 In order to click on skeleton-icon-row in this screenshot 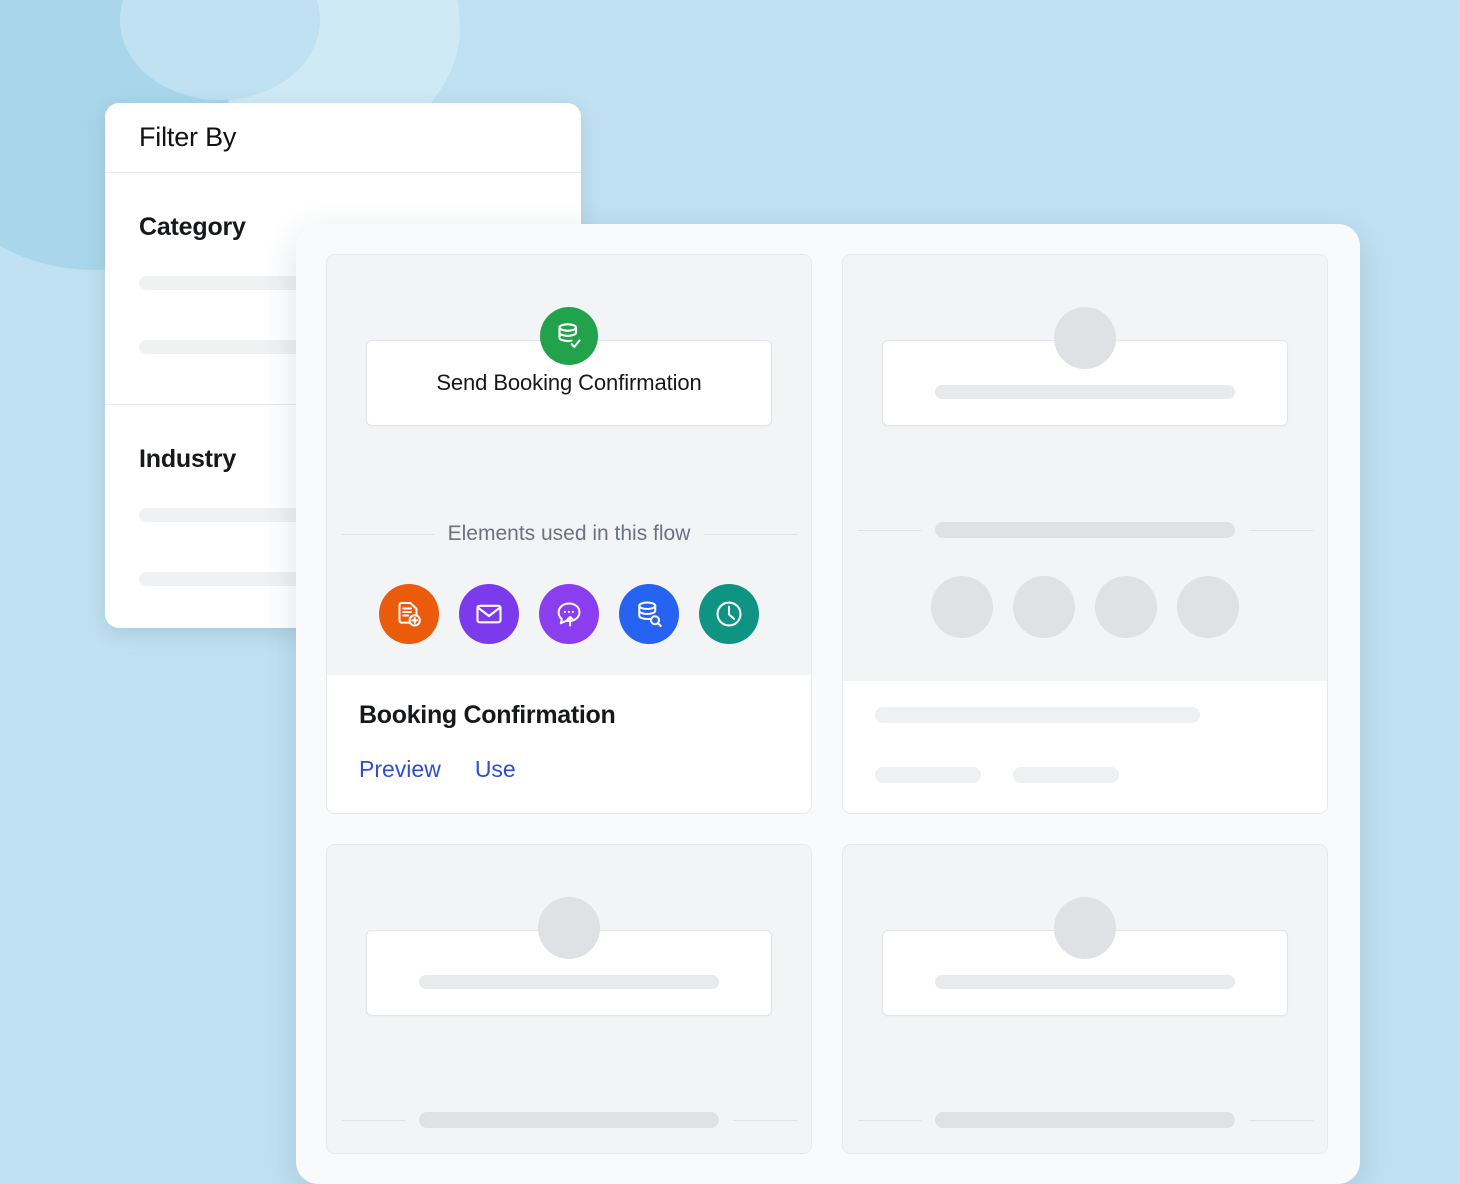, I will do `click(1085, 607)`.